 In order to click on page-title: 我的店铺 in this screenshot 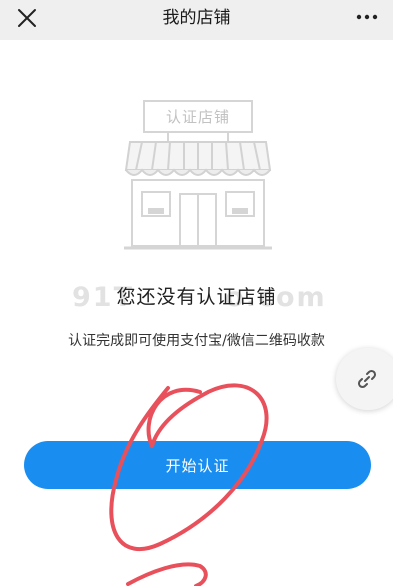, I will do `click(196, 18)`.